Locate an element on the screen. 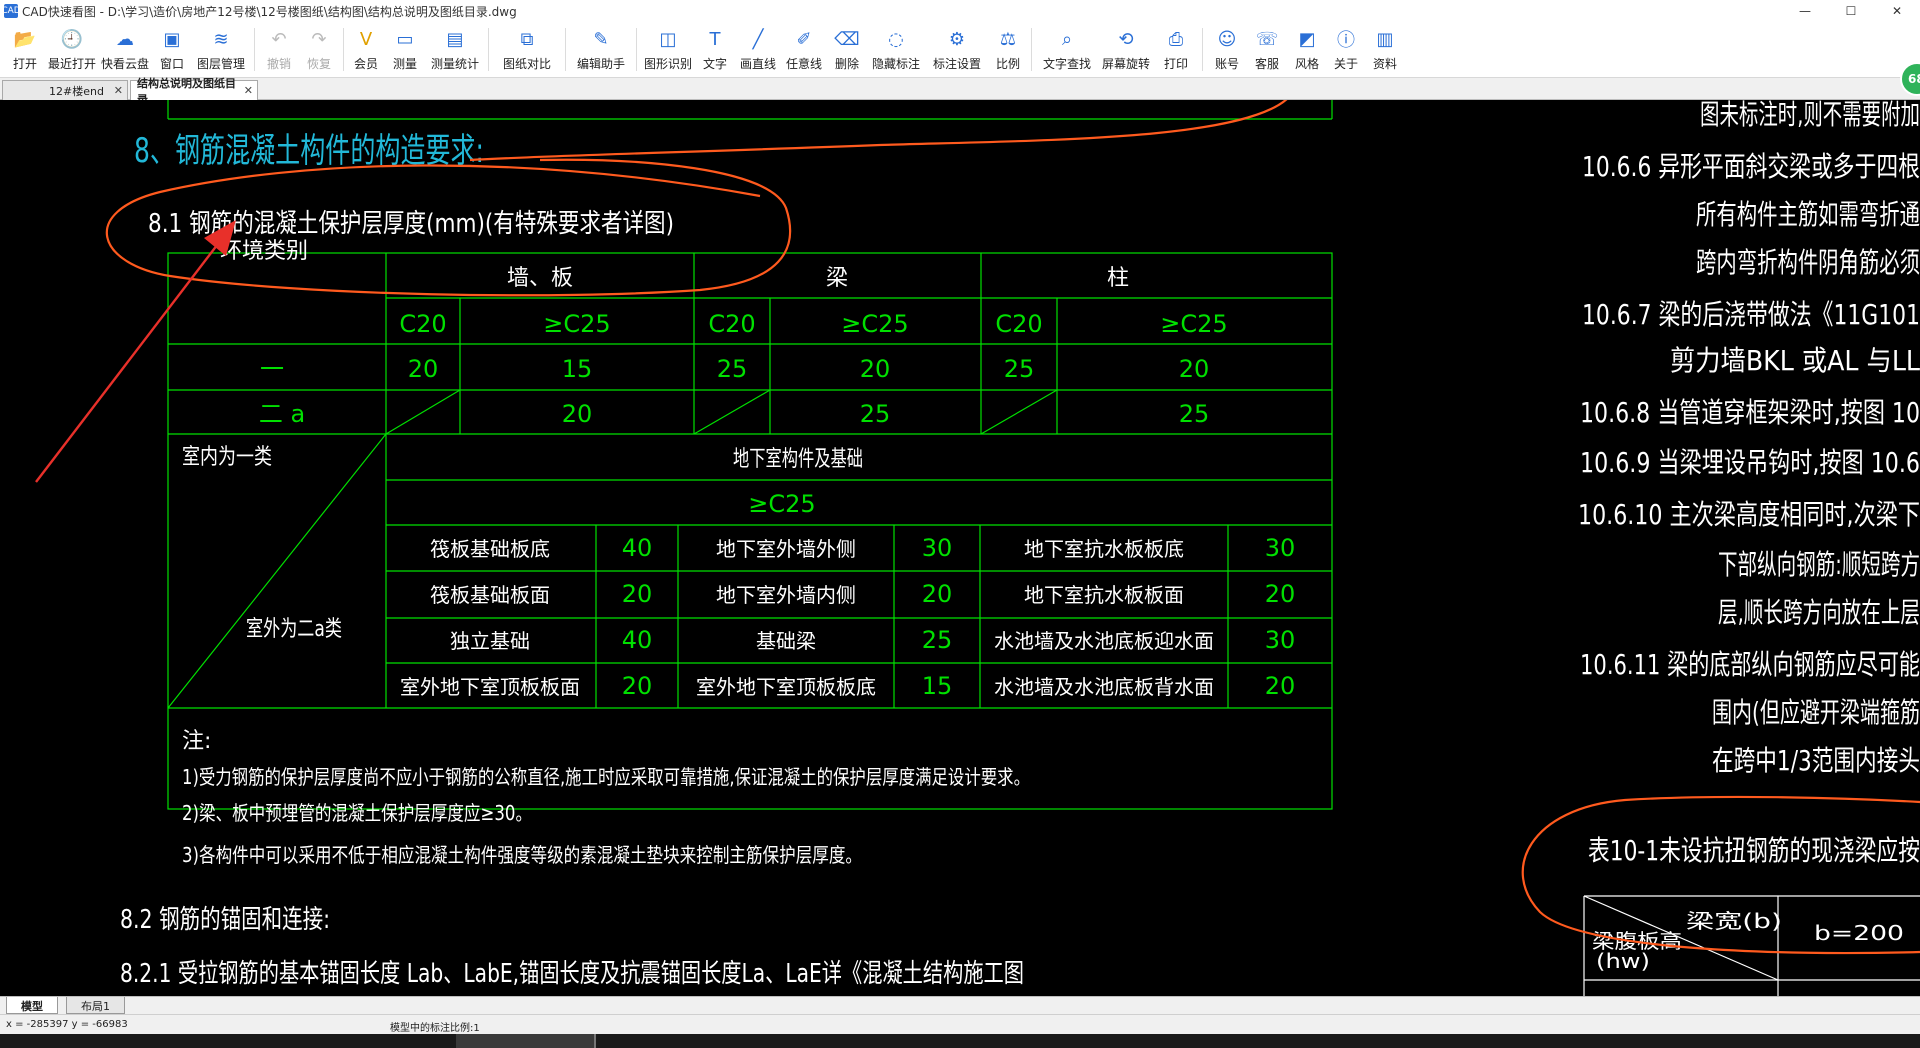  print-icon: ⎙ is located at coordinates (1176, 39).